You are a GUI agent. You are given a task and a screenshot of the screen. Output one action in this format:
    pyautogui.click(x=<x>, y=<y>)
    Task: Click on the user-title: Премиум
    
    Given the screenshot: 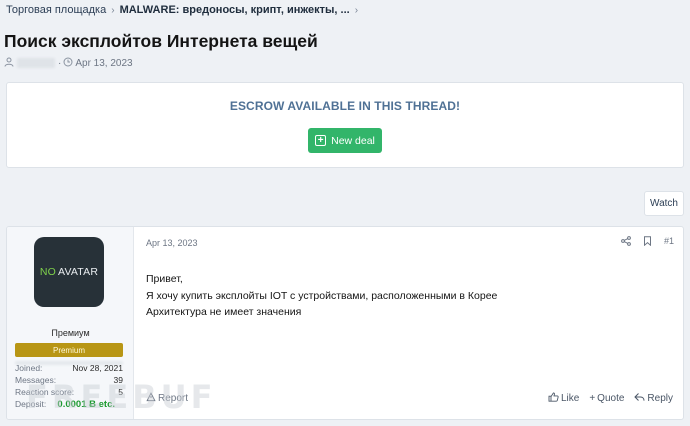 What is the action you would take?
    pyautogui.click(x=70, y=333)
    